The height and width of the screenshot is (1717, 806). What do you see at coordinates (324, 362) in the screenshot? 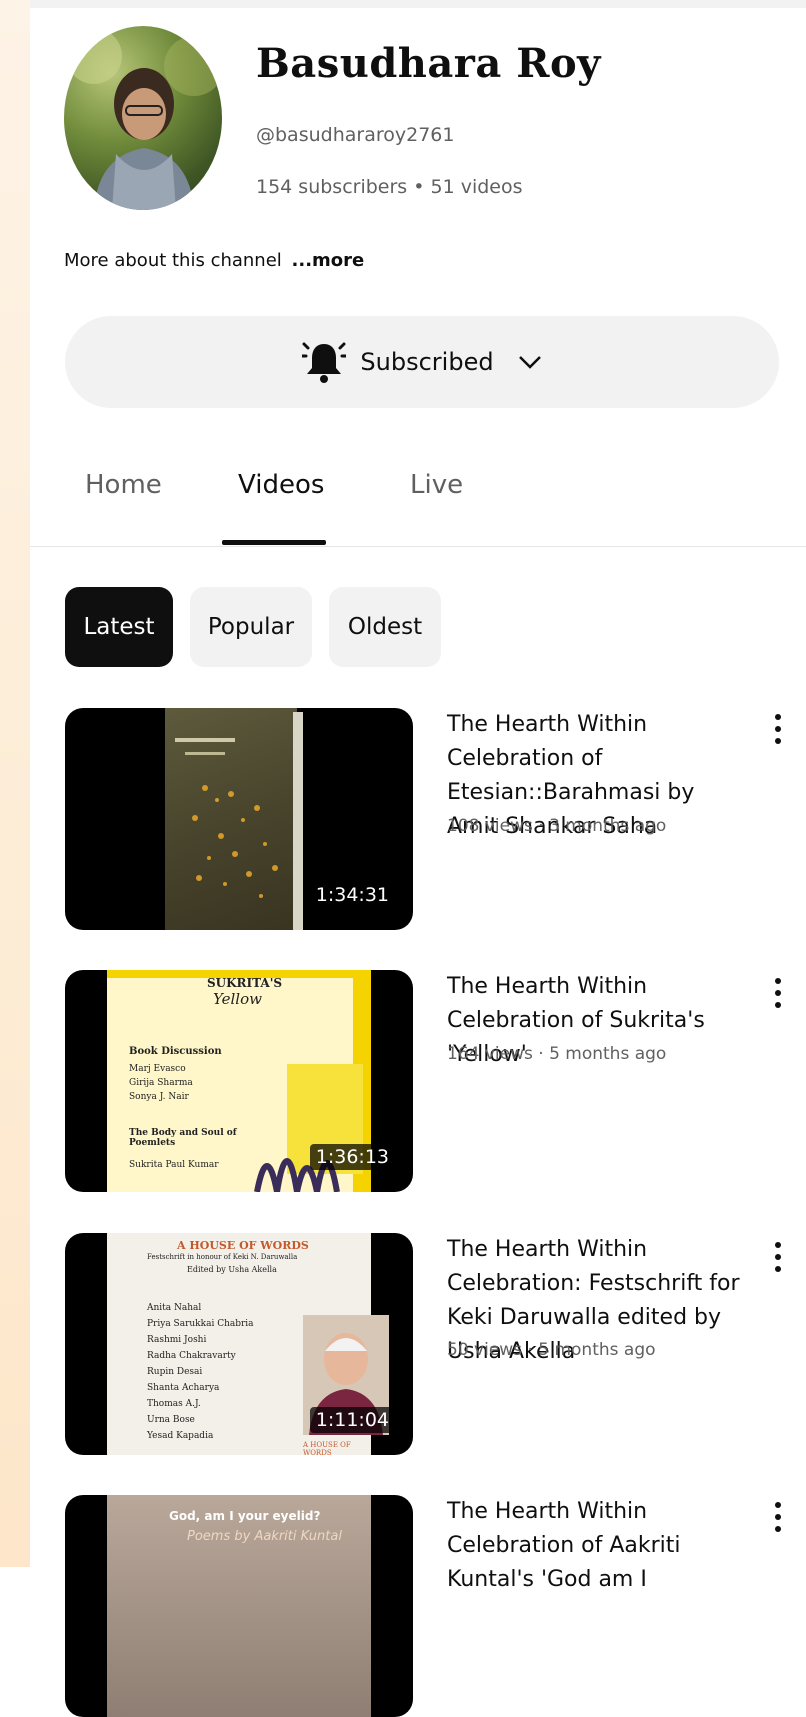
I see `bell-icon` at bounding box center [324, 362].